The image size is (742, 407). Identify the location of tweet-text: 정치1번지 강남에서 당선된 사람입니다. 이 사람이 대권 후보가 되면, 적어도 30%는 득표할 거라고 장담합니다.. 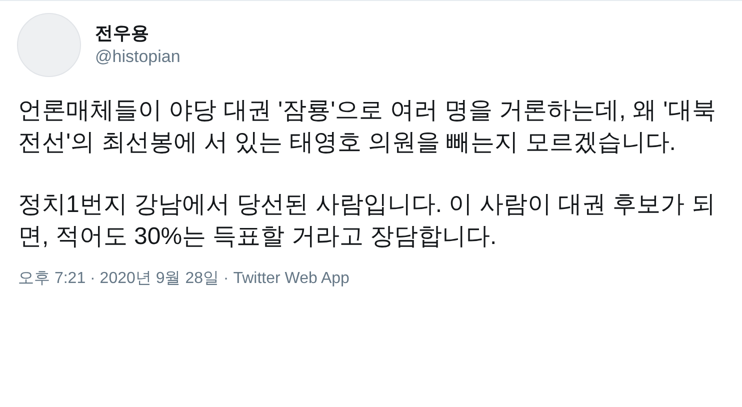
(367, 221).